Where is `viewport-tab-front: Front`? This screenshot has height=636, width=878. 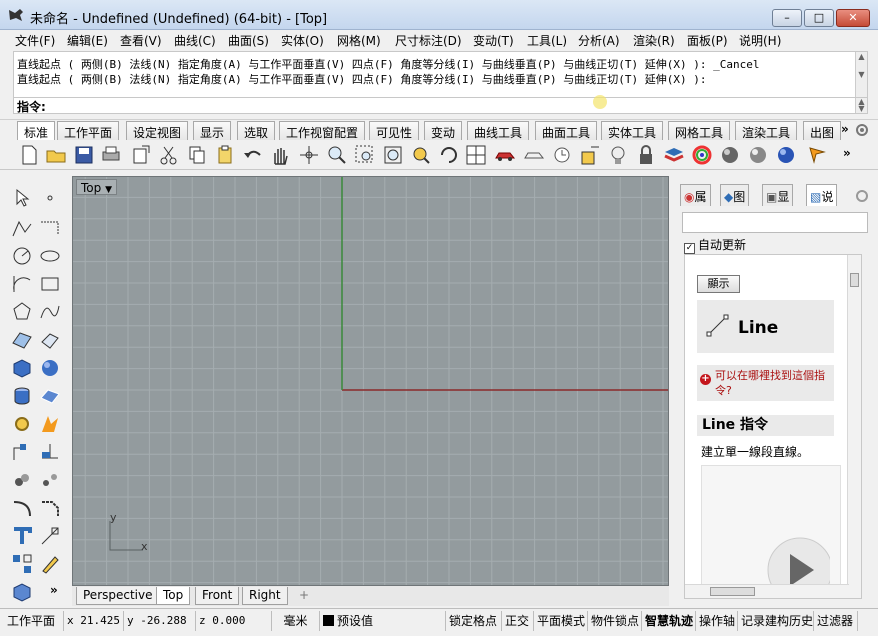 viewport-tab-front: Front is located at coordinates (217, 596).